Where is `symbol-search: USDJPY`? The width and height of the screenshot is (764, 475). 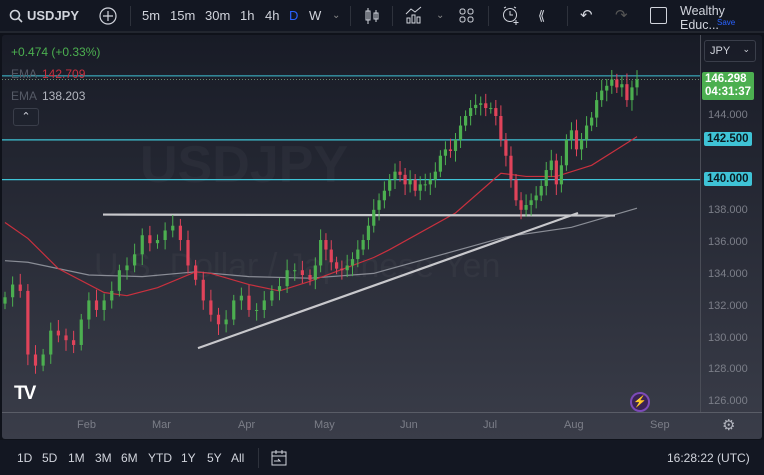 symbol-search: USDJPY is located at coordinates (53, 15).